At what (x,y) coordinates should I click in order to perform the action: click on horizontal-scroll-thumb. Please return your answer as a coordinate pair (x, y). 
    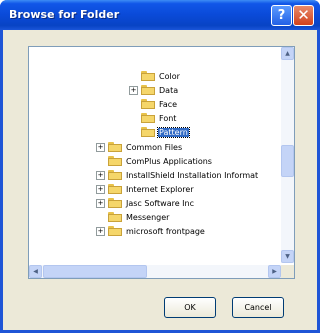
    Looking at the image, I should click on (95, 271).